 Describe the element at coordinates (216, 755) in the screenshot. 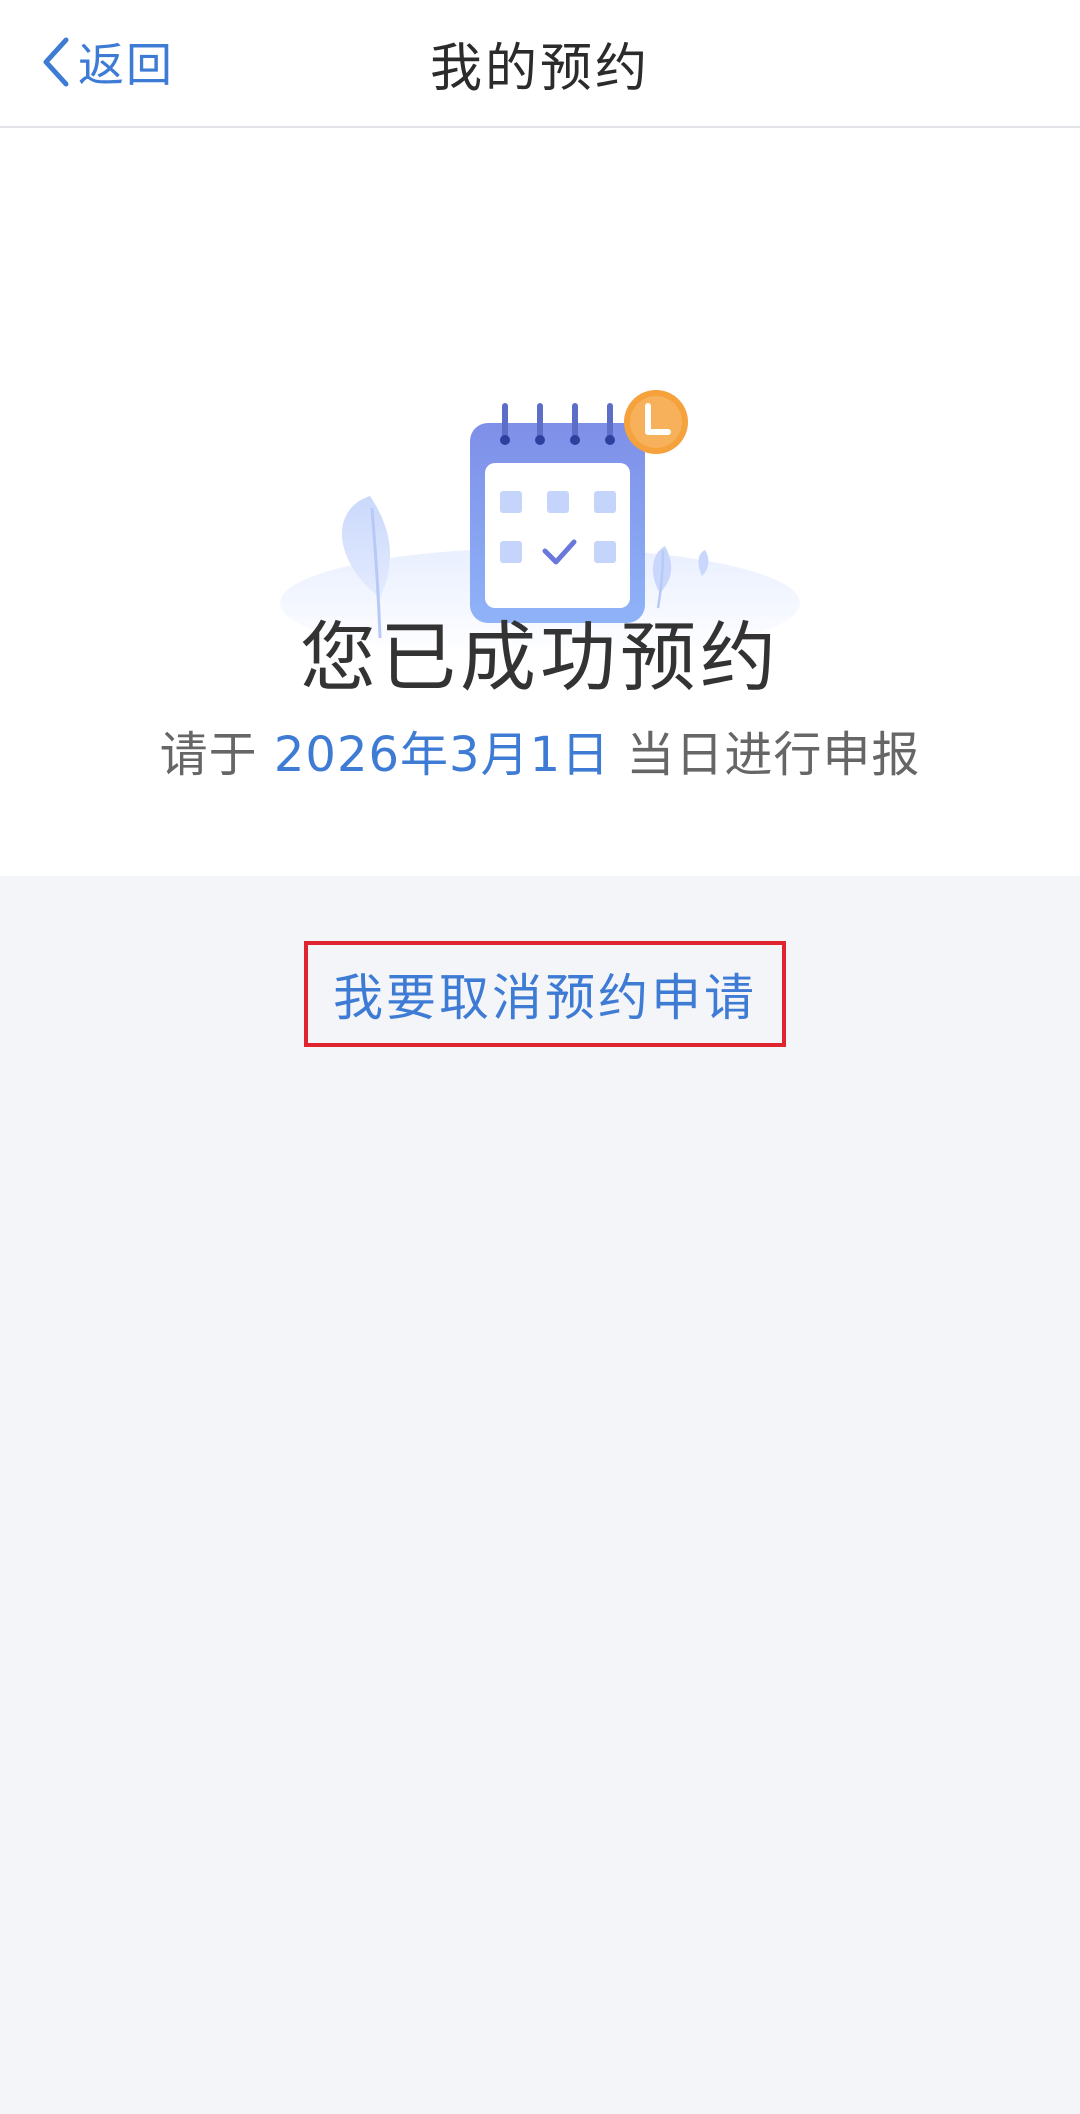

I see `instruction-prefix: 请于` at that location.